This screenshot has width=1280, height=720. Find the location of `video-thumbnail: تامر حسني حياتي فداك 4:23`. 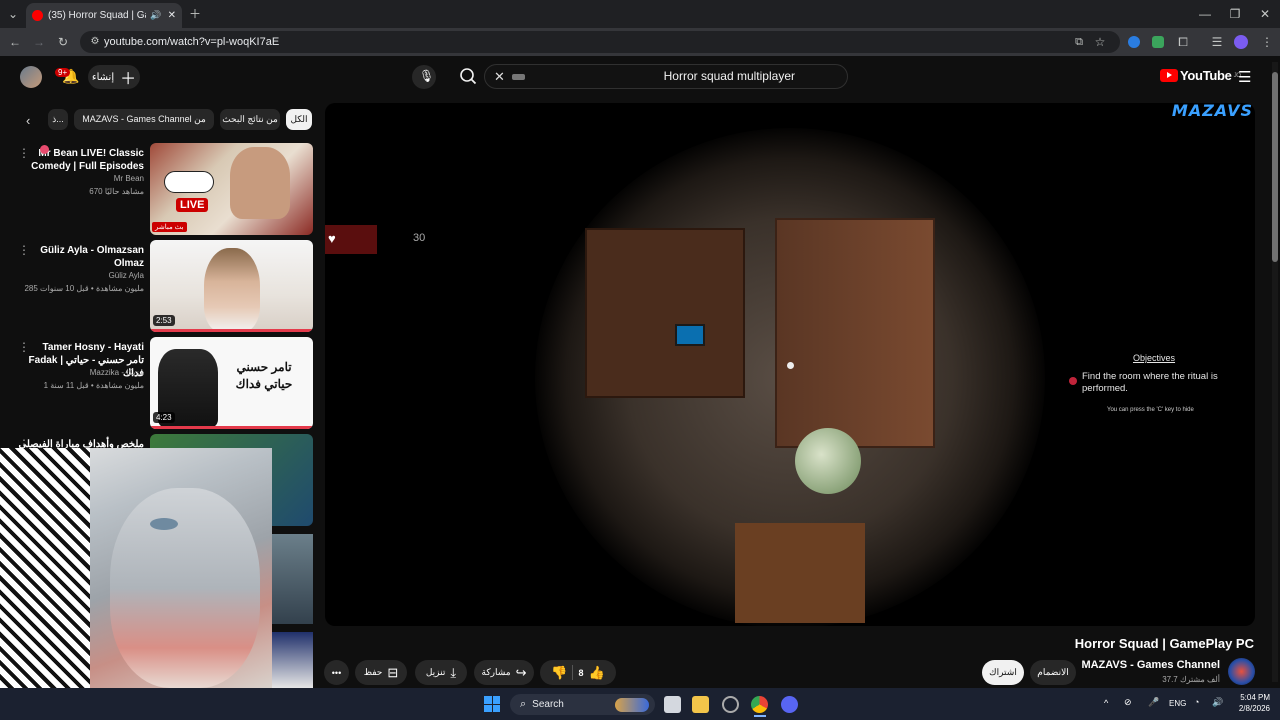

video-thumbnail: تامر حسني حياتي فداك 4:23 is located at coordinates (231, 383).